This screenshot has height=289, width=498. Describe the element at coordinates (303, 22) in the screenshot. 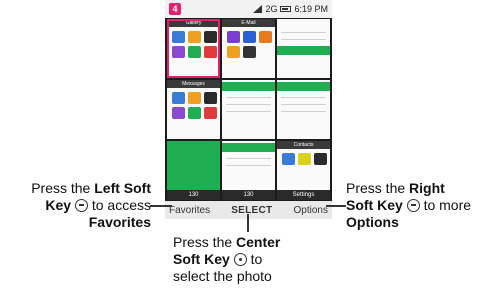

I see `list-text` at that location.